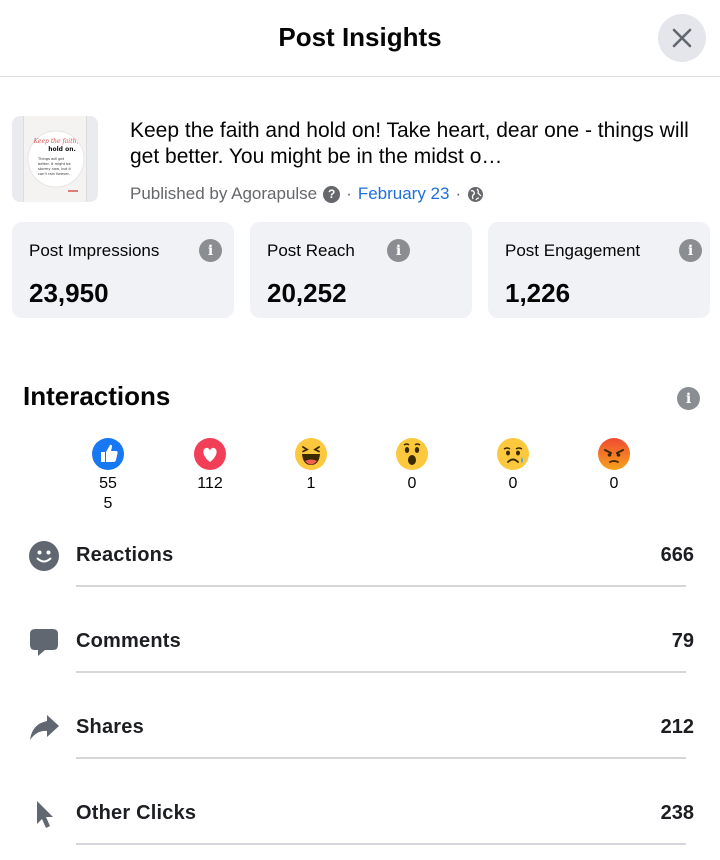  What do you see at coordinates (123, 270) in the screenshot?
I see `metric-card-impressions: Post Impressions i 23,950` at bounding box center [123, 270].